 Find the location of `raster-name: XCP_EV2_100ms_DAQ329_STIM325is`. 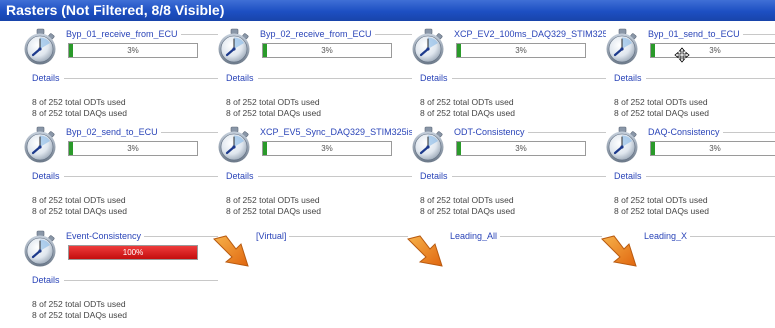

raster-name: XCP_EV2_100ms_DAQ329_STIM325is is located at coordinates (530, 34).